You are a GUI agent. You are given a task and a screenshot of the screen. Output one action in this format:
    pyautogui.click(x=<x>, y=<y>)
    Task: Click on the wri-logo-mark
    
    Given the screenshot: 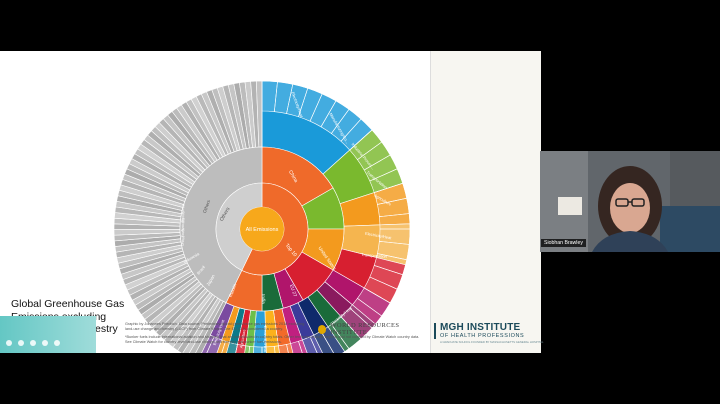 What is the action you would take?
    pyautogui.click(x=322, y=329)
    